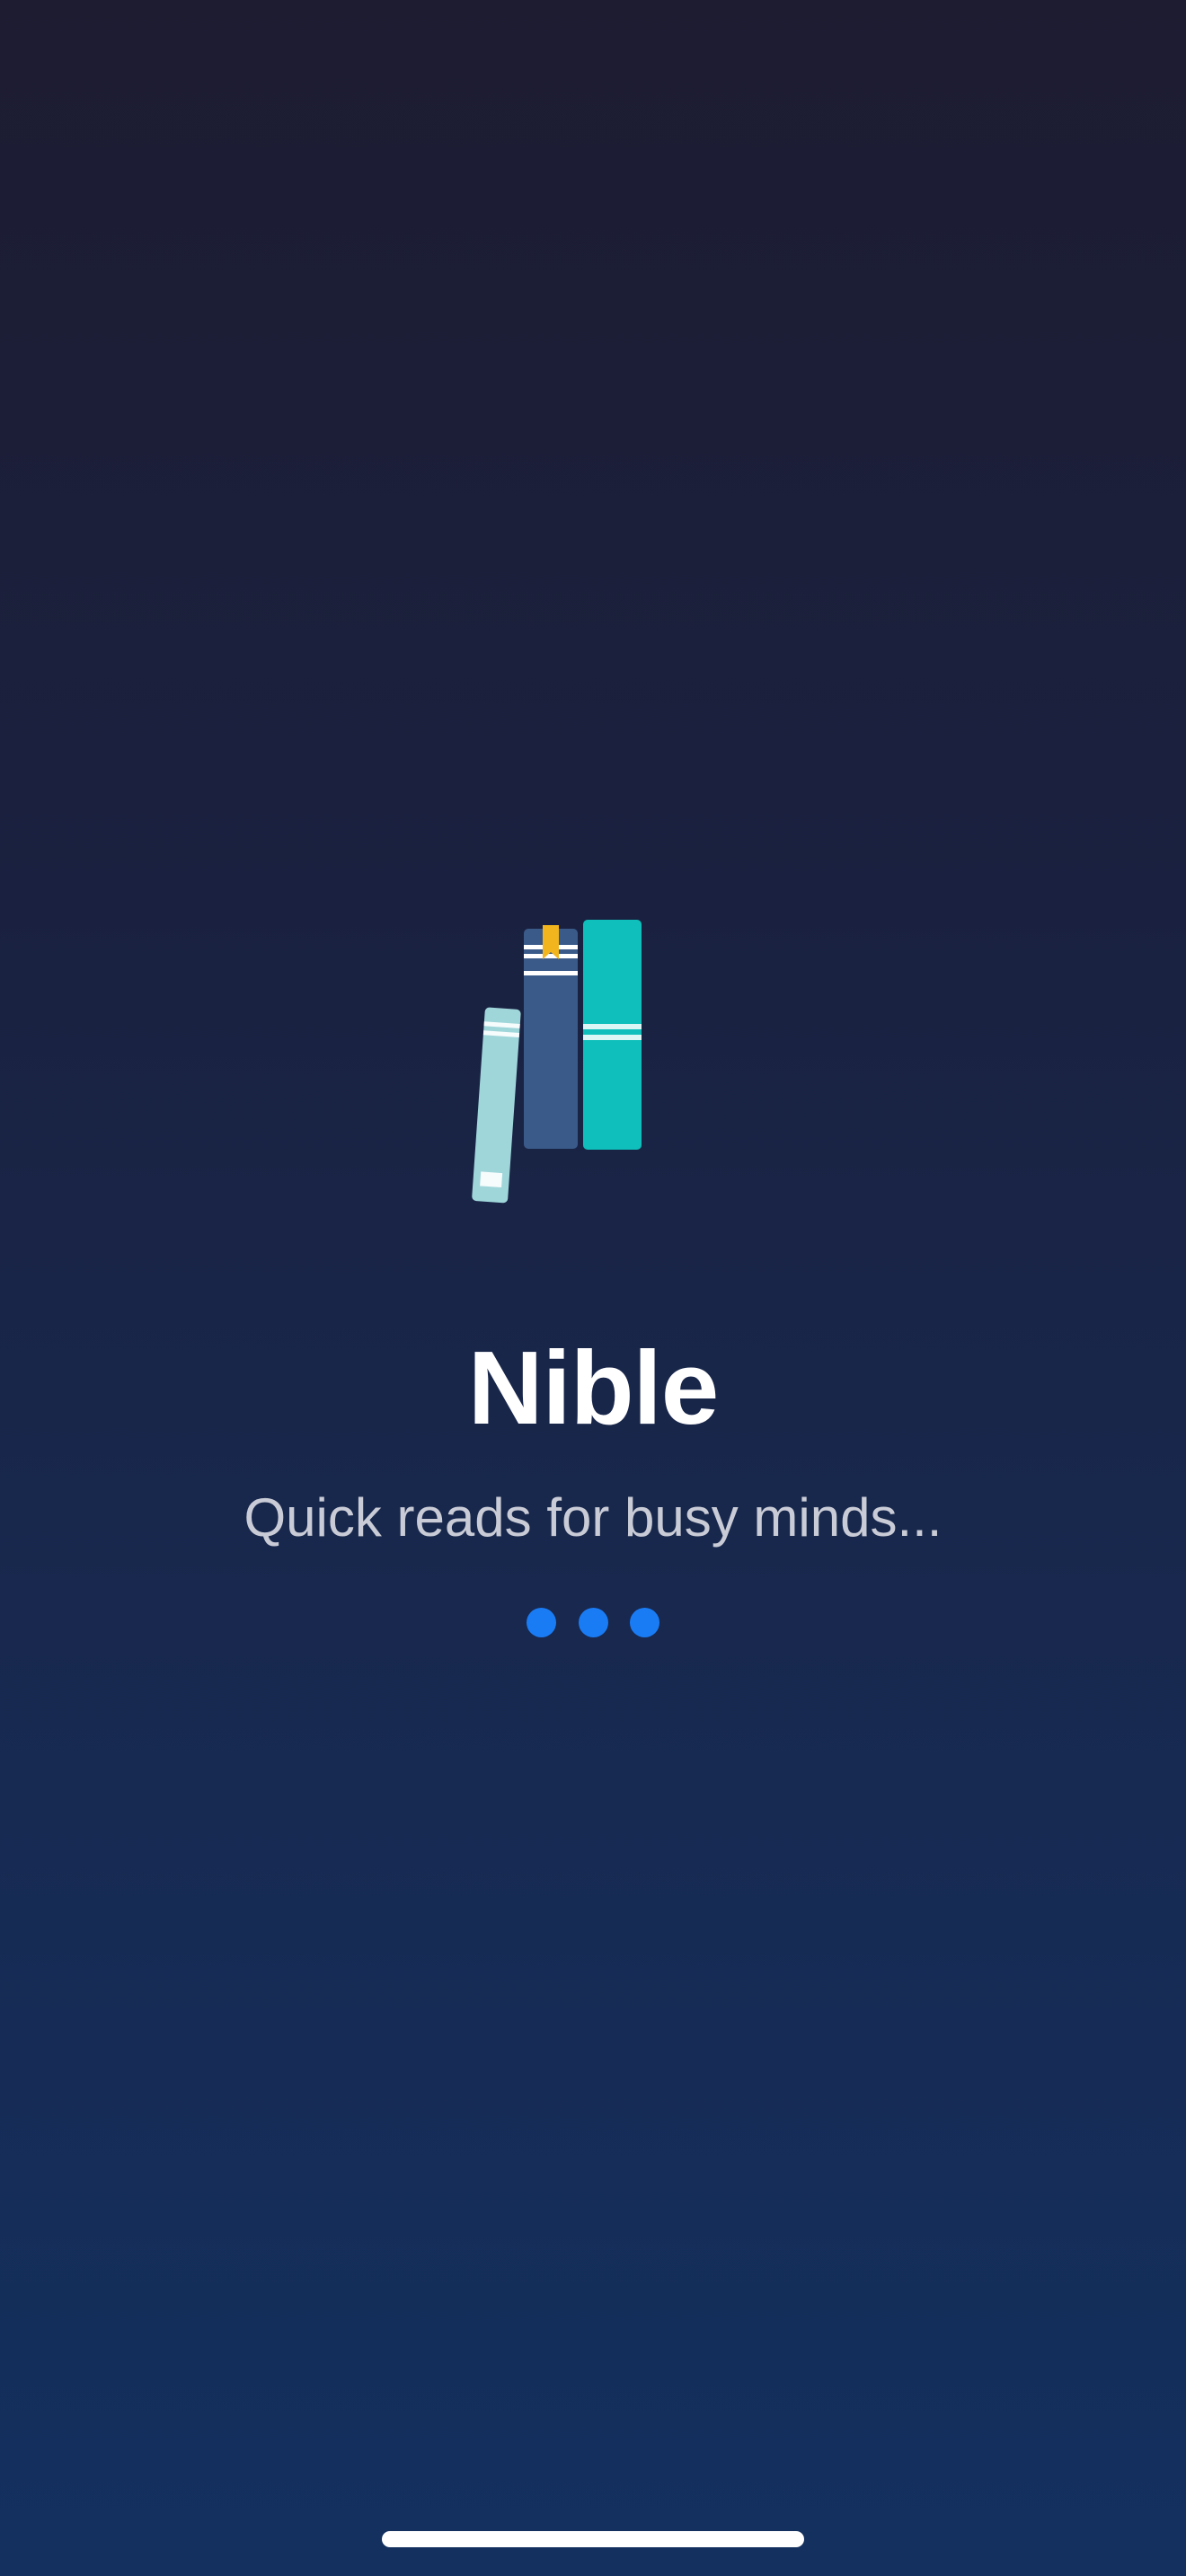  I want to click on middle-book, so click(551, 1037).